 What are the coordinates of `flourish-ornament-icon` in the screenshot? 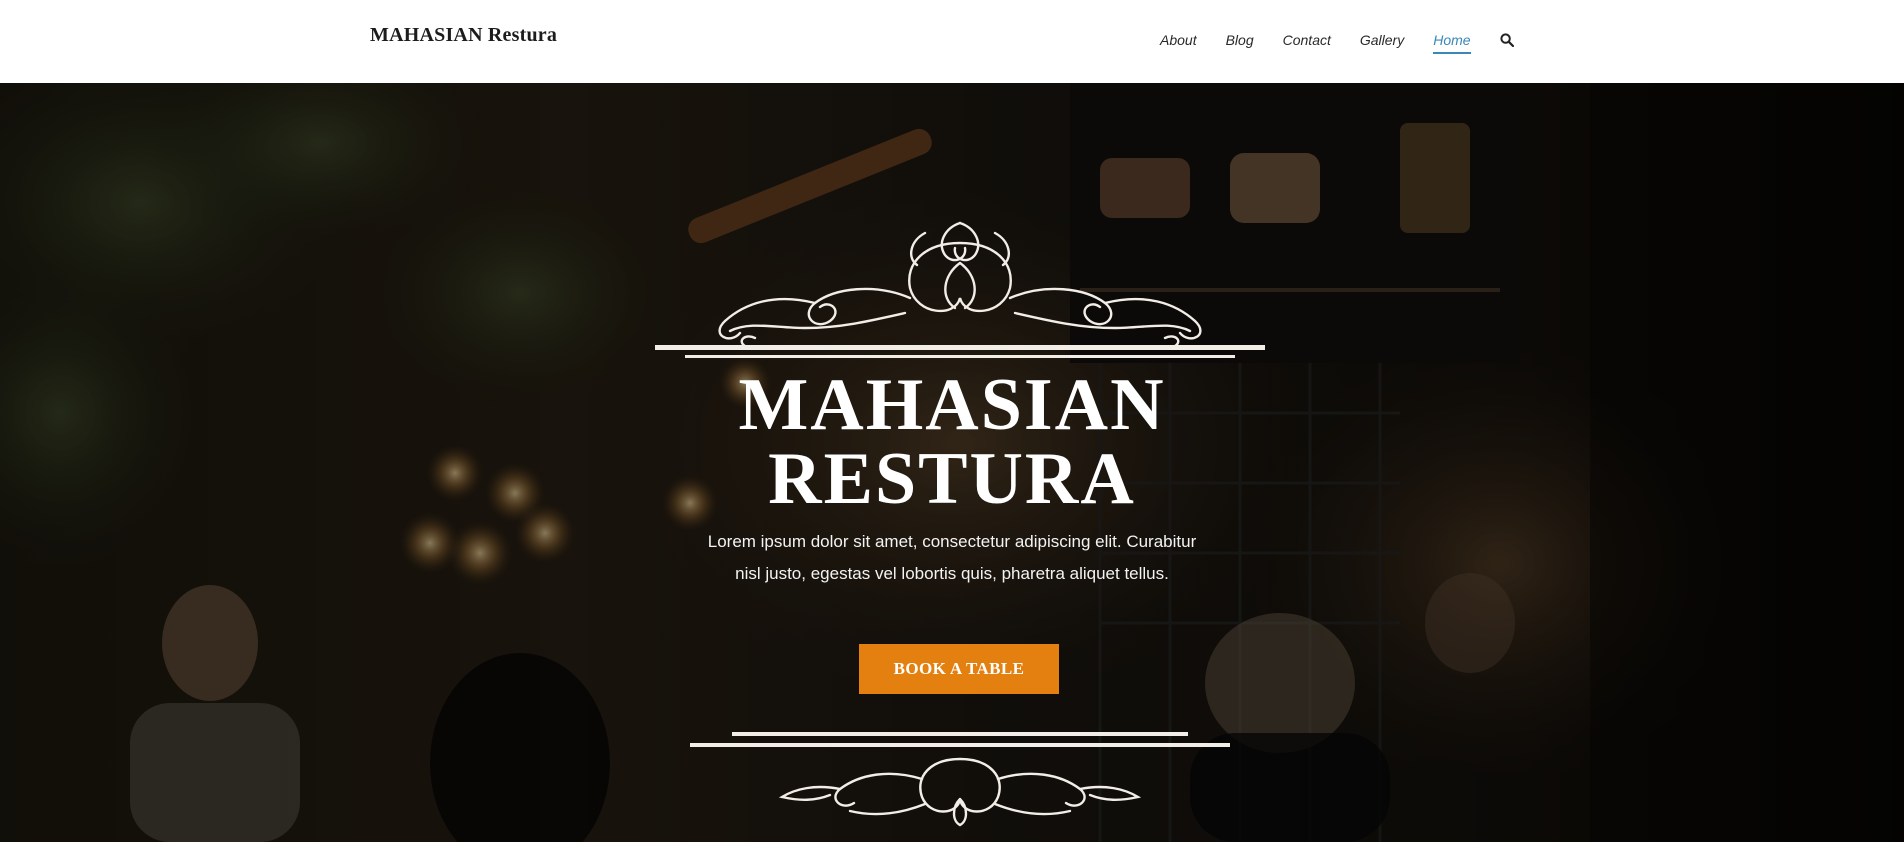 It's located at (960, 289).